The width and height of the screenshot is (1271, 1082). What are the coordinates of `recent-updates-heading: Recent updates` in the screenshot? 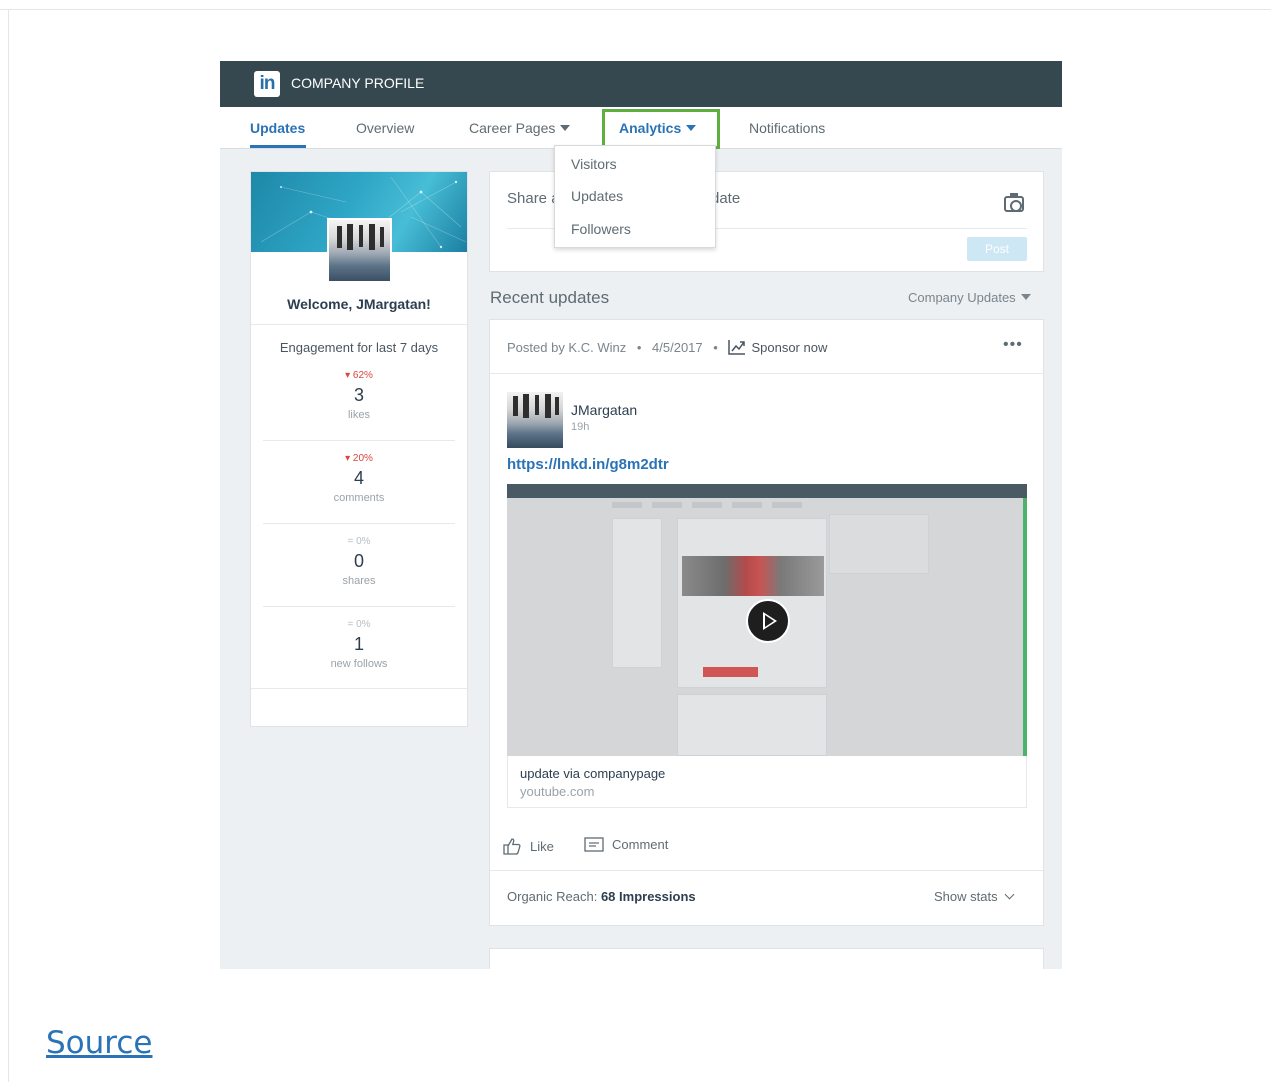 It's located at (550, 297).